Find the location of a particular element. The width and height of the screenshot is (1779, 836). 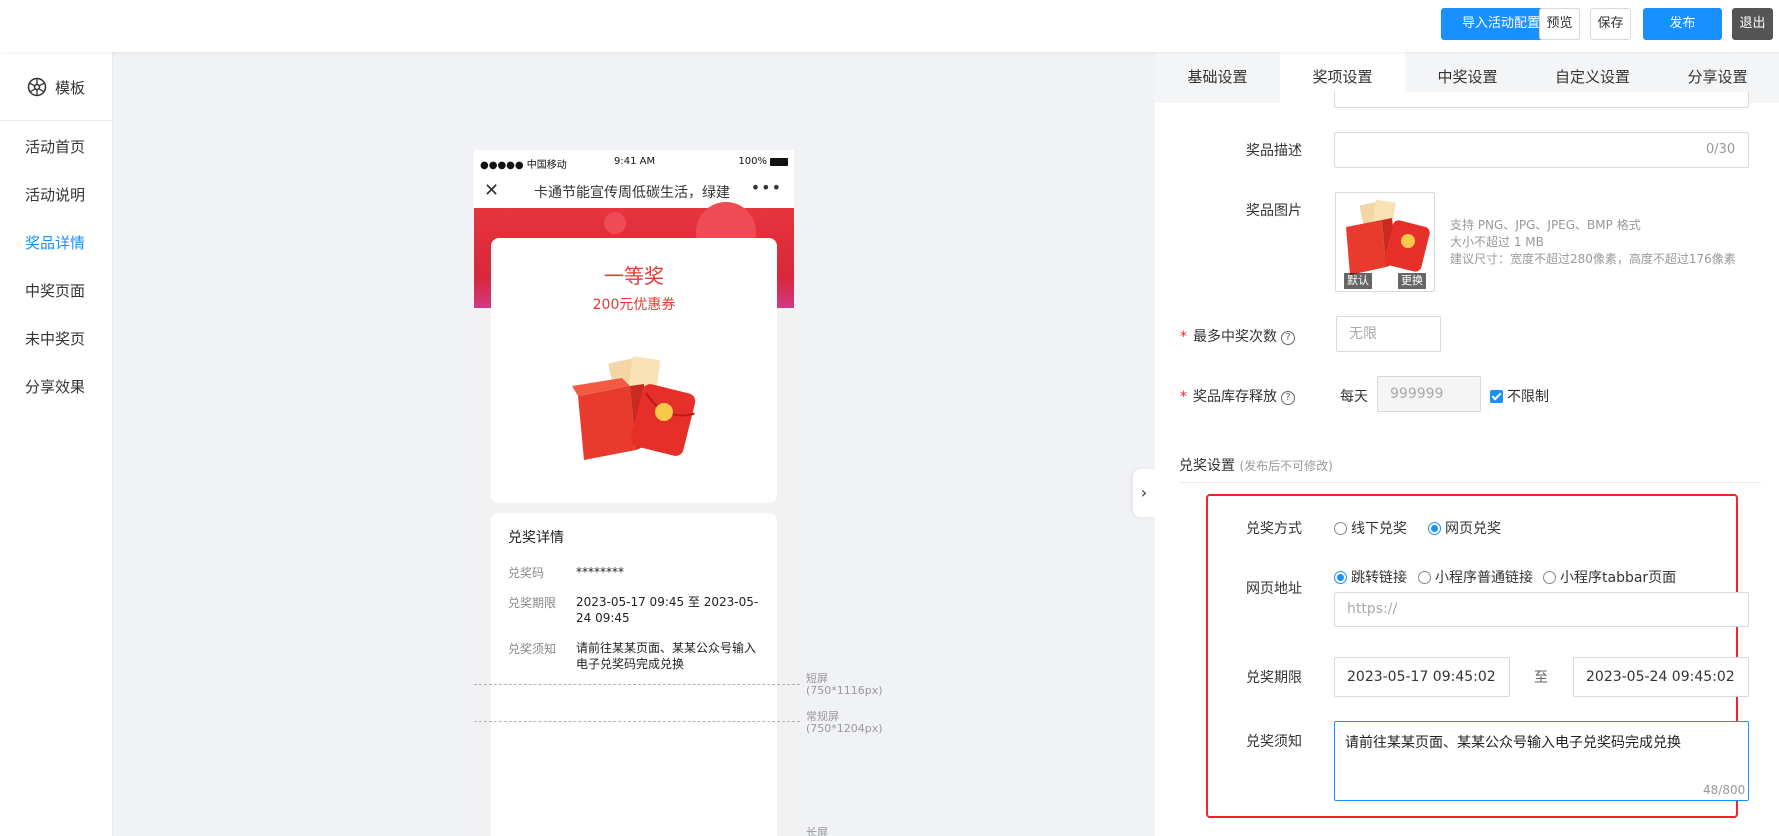

period-value: 2023-05-17 09:45 至 2023-05-24 09:45 is located at coordinates (667, 610).